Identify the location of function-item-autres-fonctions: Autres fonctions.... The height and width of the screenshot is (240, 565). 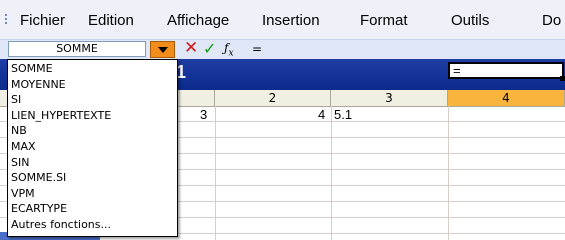
(61, 225).